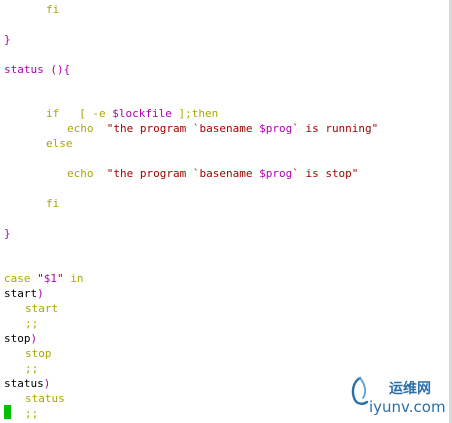  I want to click on call-status: status, so click(45, 398).